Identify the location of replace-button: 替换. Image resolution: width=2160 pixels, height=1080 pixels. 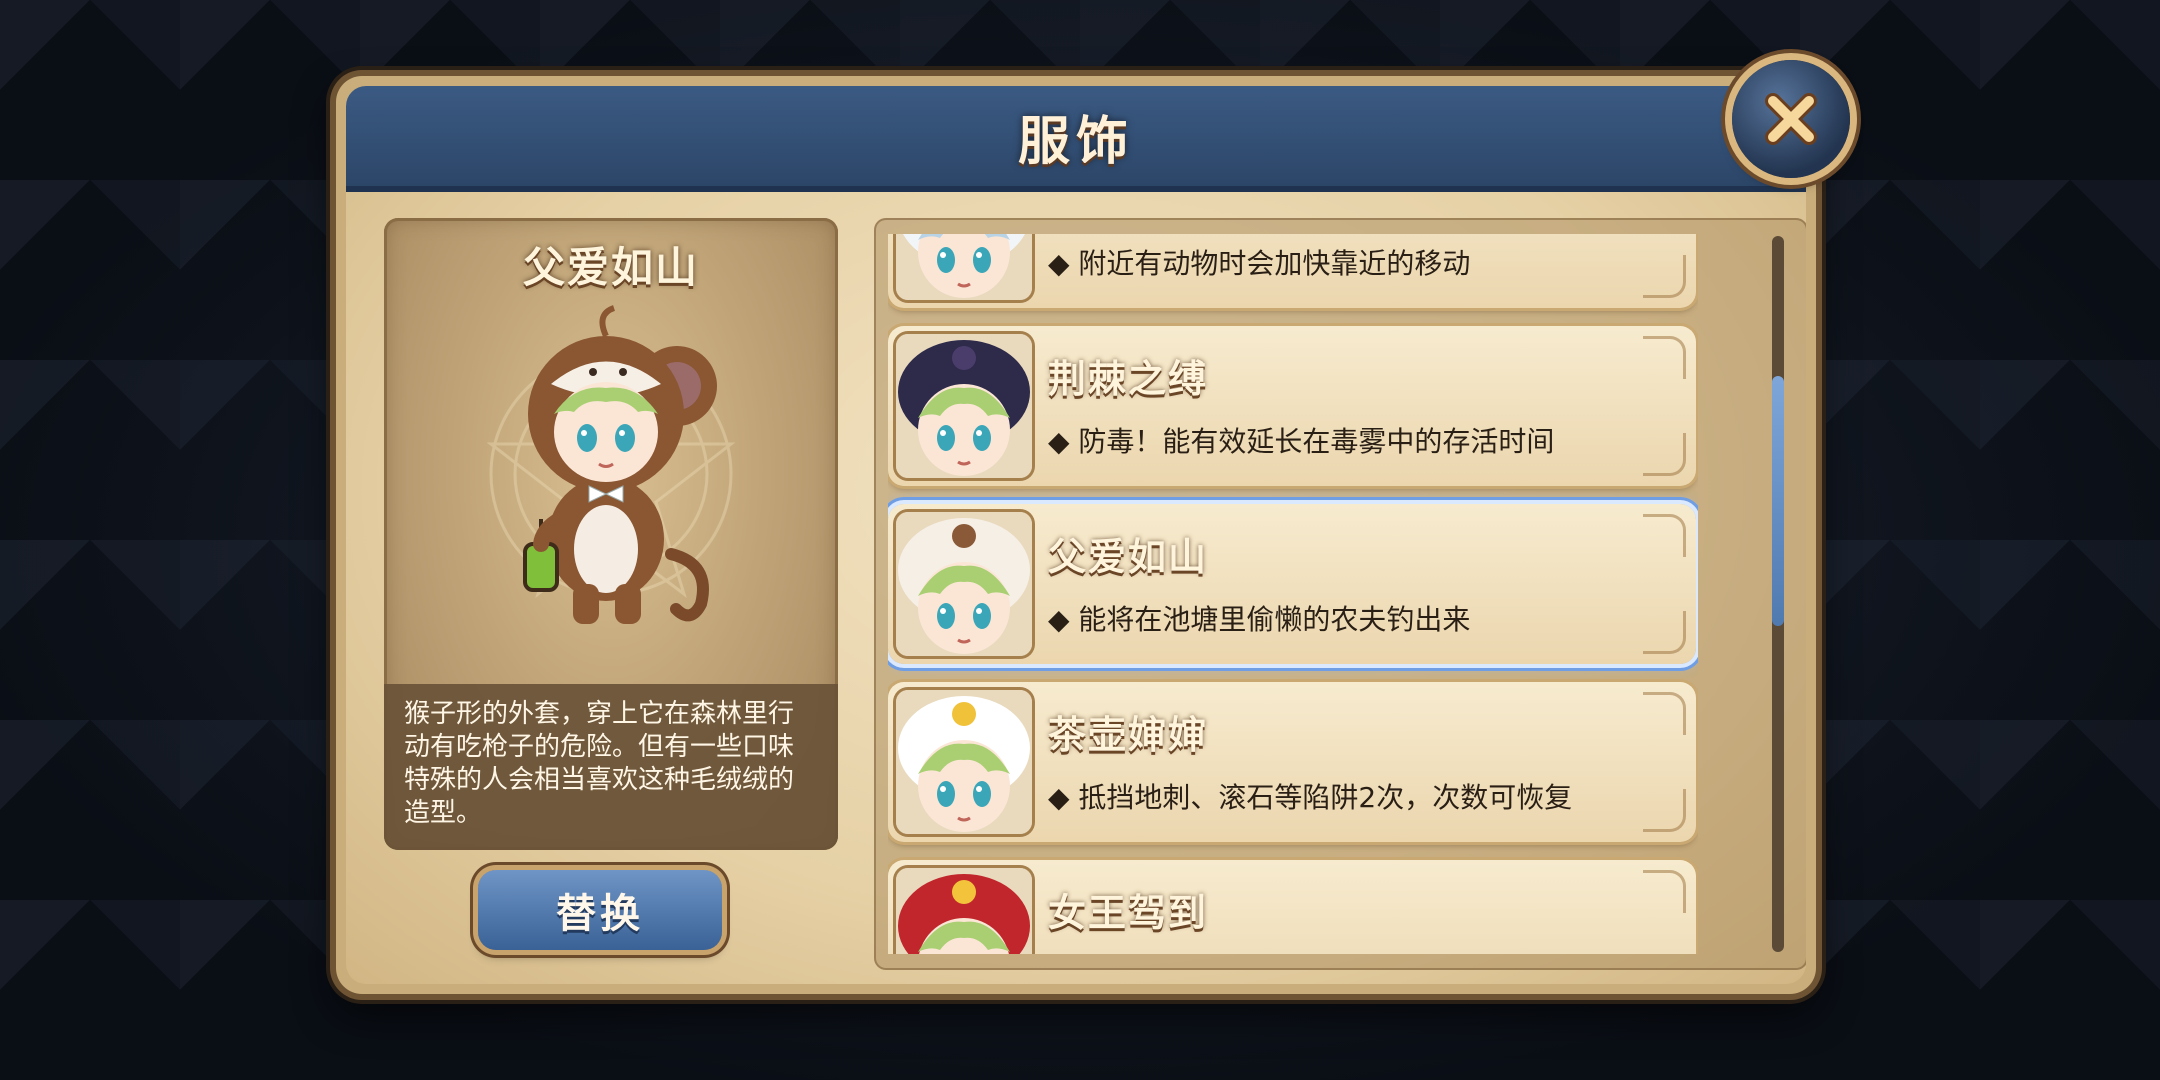
(600, 910).